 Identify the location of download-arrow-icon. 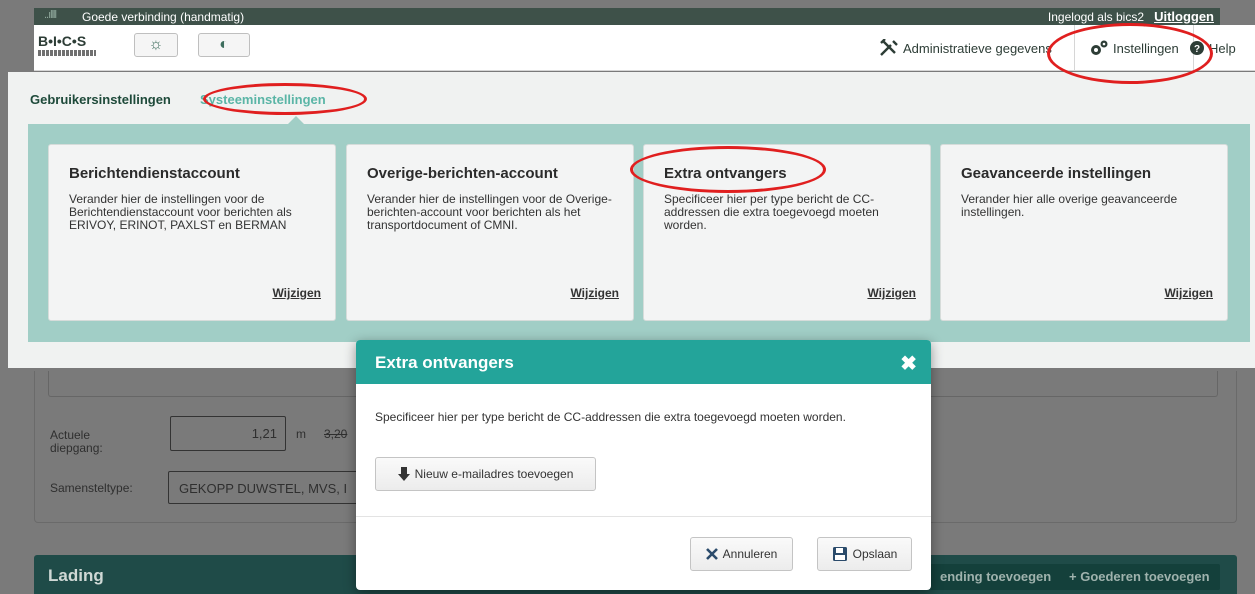
(403, 474).